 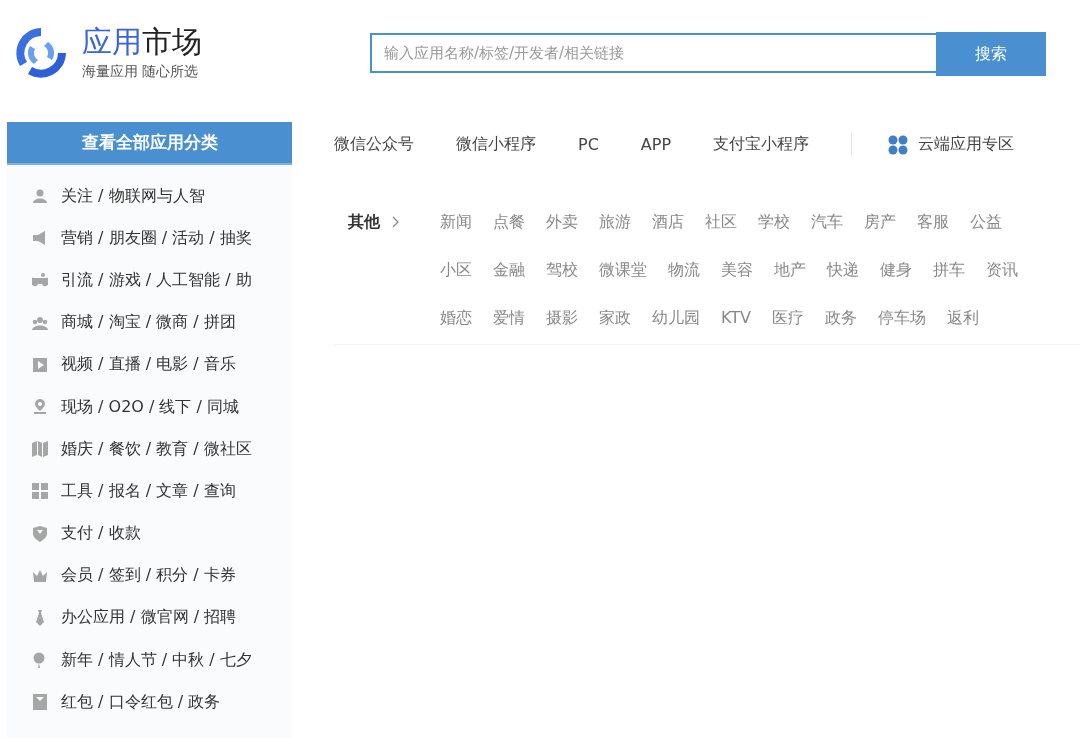 I want to click on location-pin-icon, so click(x=40, y=407).